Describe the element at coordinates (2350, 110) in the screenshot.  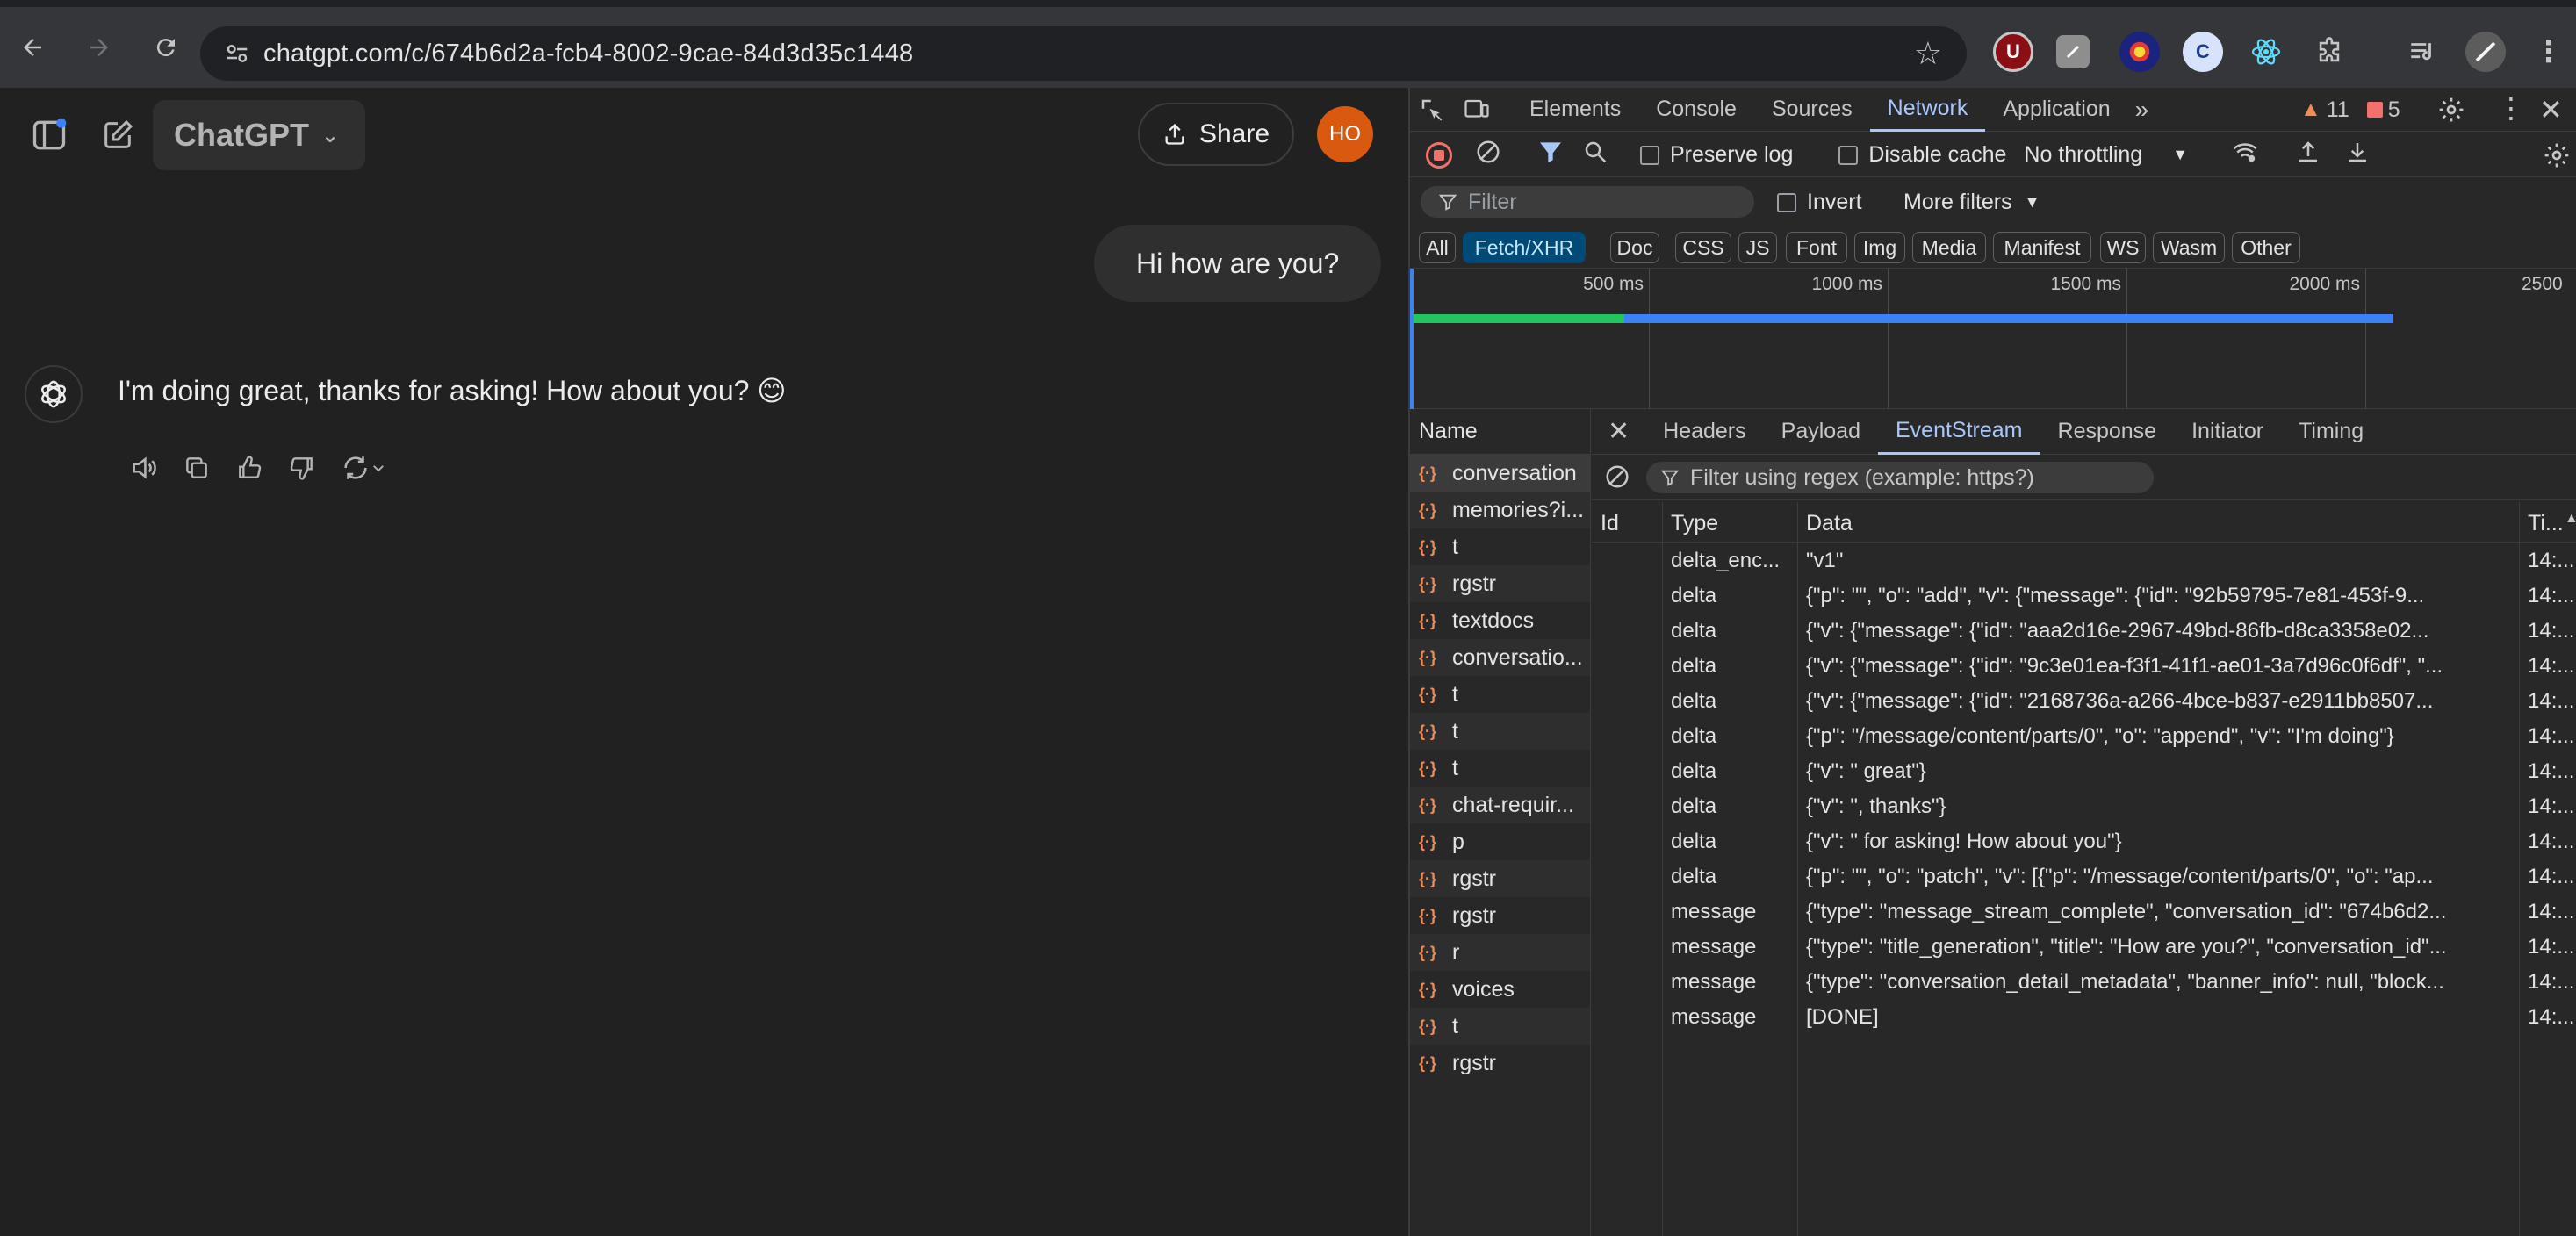
I see `issues-counter: ▲ 11 5` at that location.